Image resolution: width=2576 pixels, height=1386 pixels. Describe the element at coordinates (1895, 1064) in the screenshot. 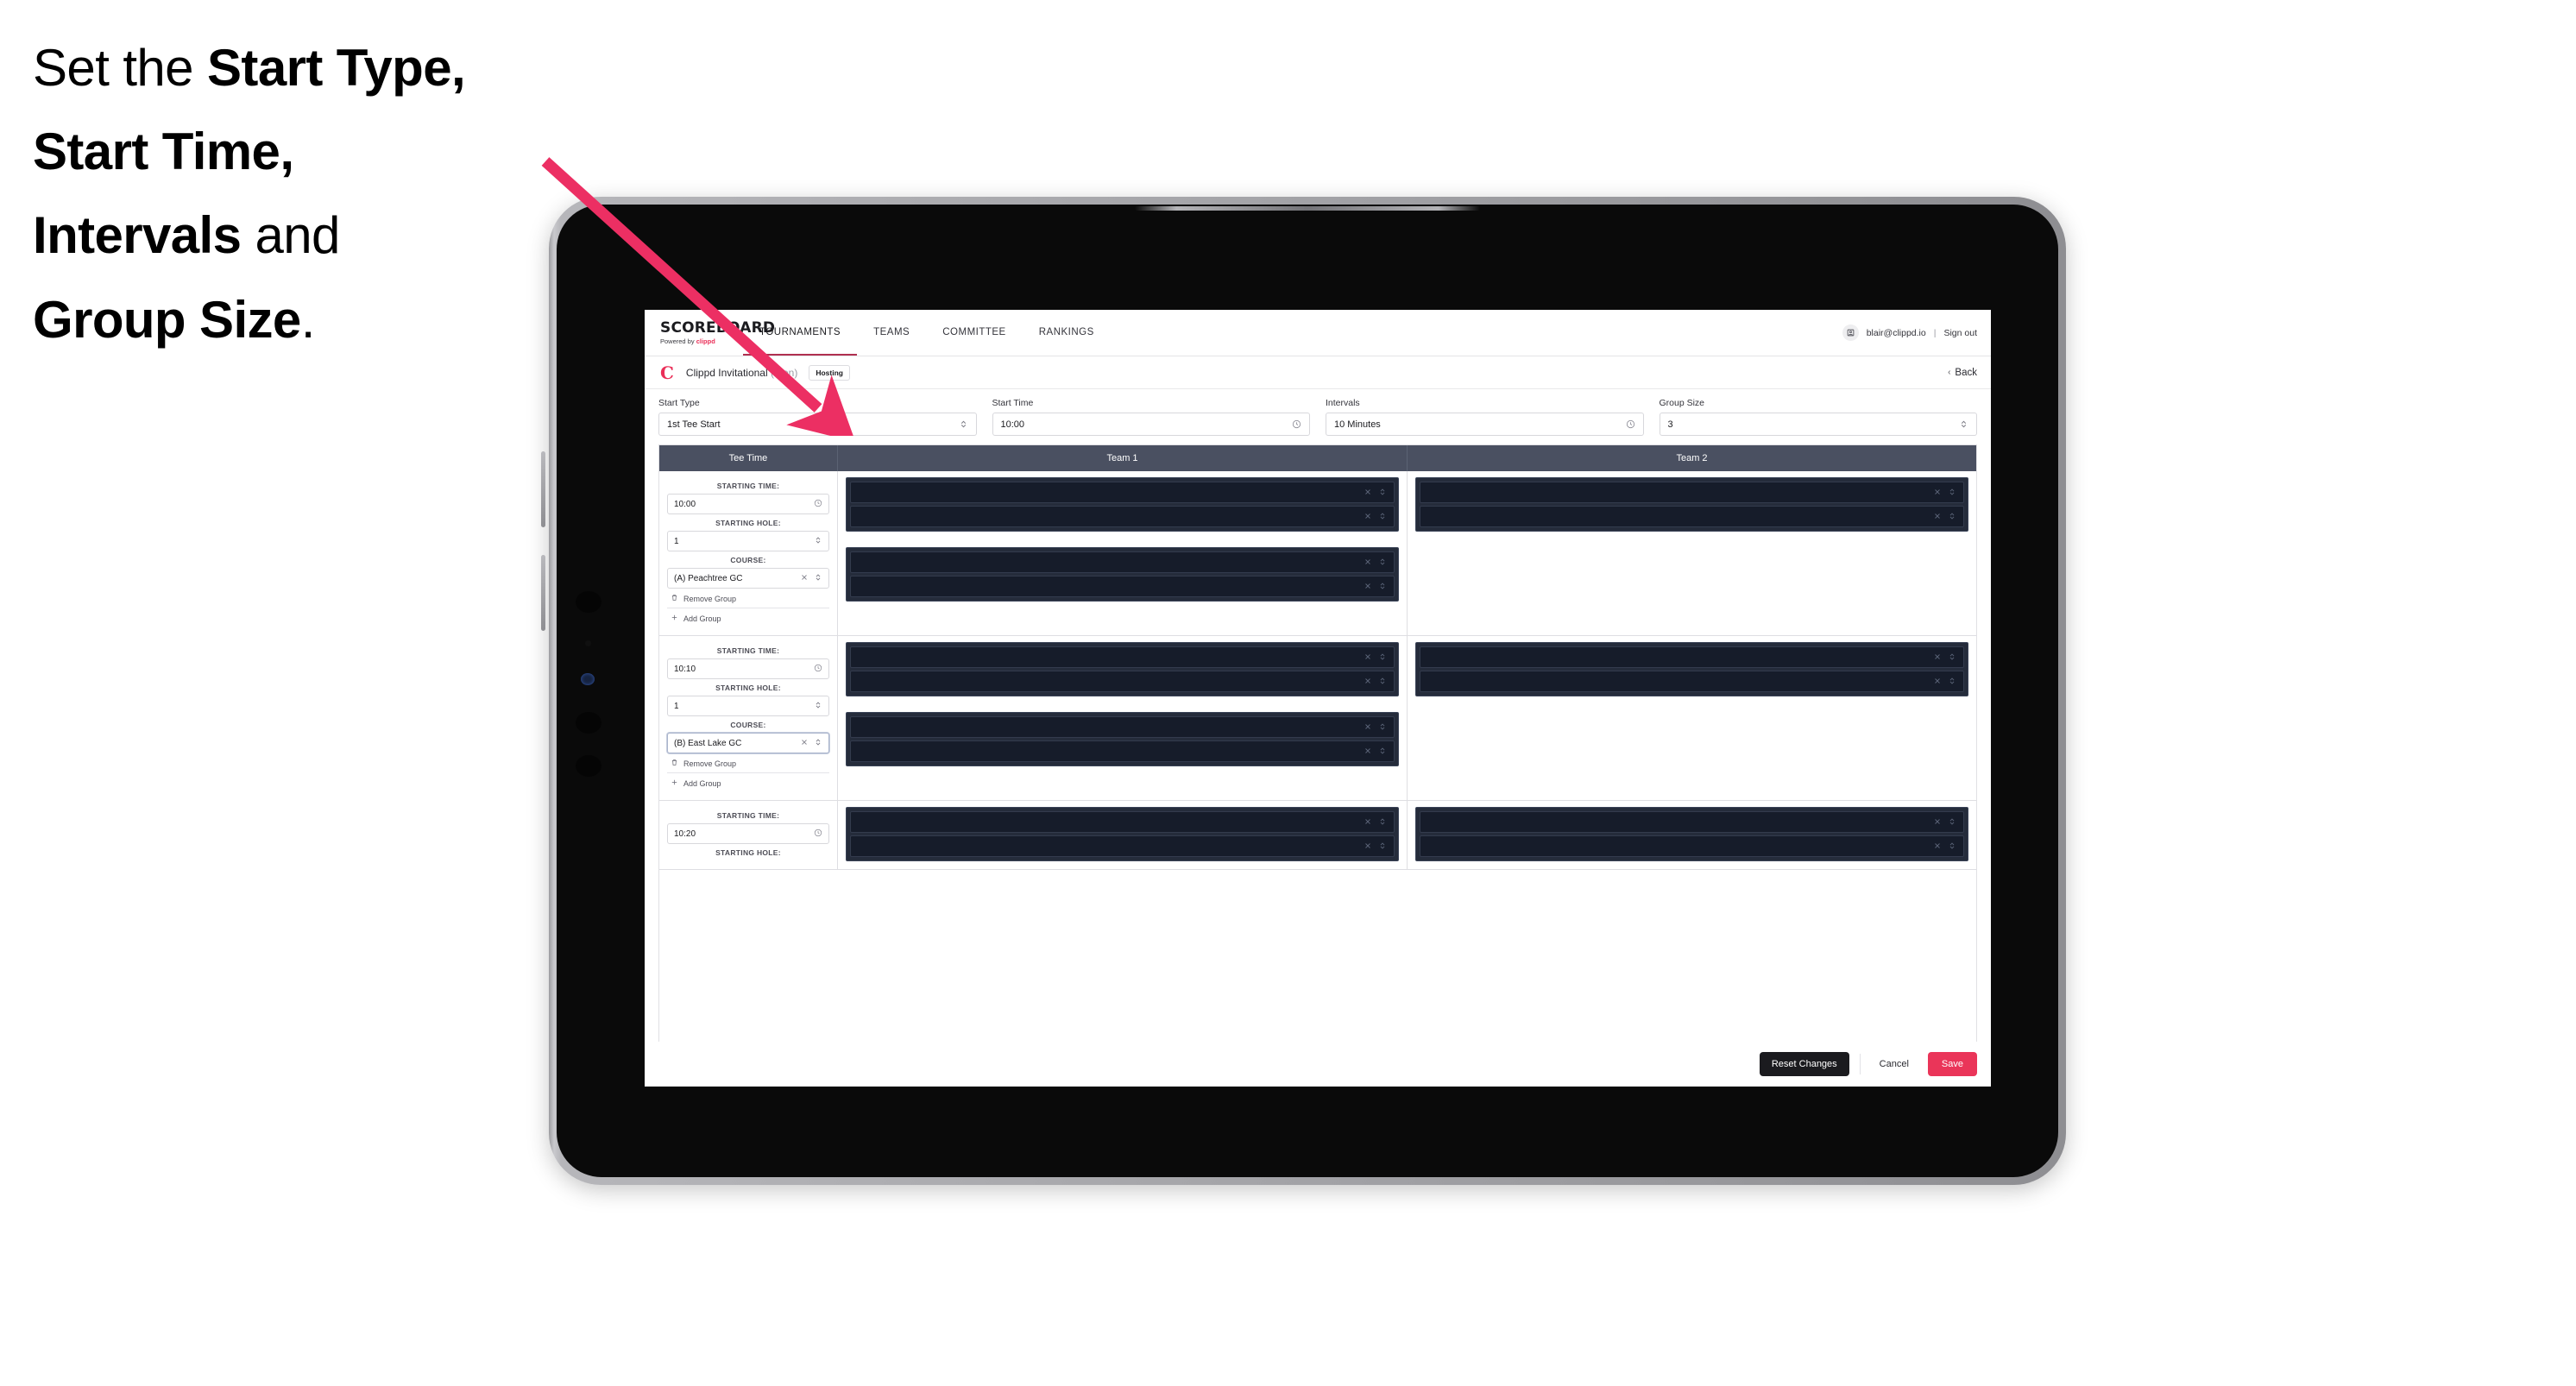

I see `cancel-button: Cancel` at that location.